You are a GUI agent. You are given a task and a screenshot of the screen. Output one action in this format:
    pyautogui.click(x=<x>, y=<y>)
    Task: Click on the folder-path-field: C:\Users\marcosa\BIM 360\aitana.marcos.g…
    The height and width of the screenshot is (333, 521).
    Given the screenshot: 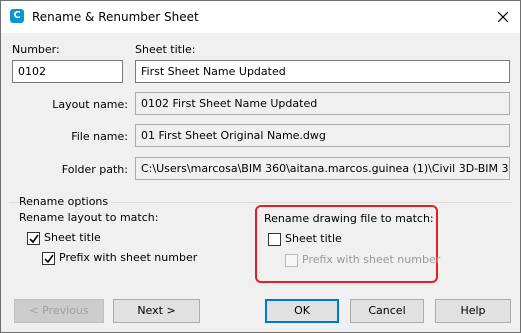 What is the action you would take?
    pyautogui.click(x=322, y=168)
    